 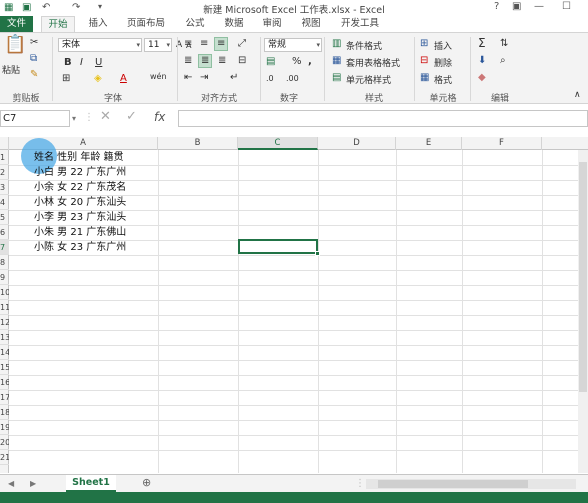 What do you see at coordinates (357, 143) in the screenshot?
I see `column-header-d: D` at bounding box center [357, 143].